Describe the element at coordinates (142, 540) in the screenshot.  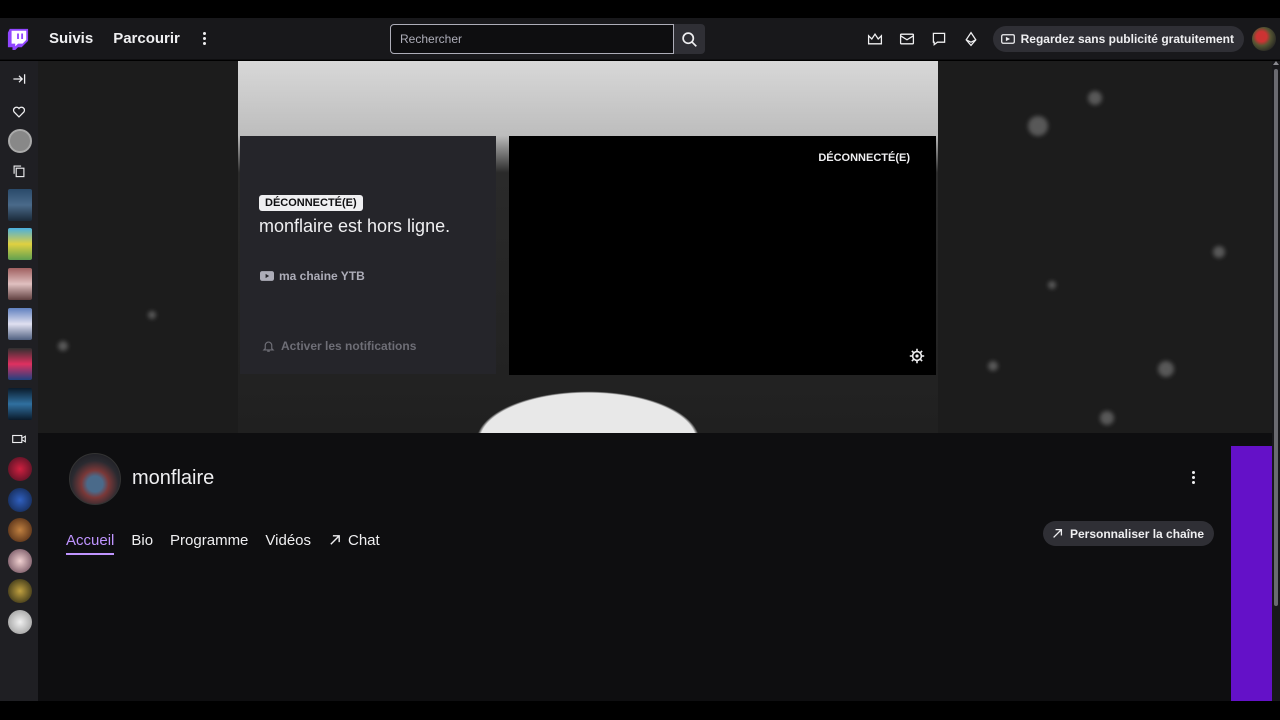
I see `tab-bio: Bio` at that location.